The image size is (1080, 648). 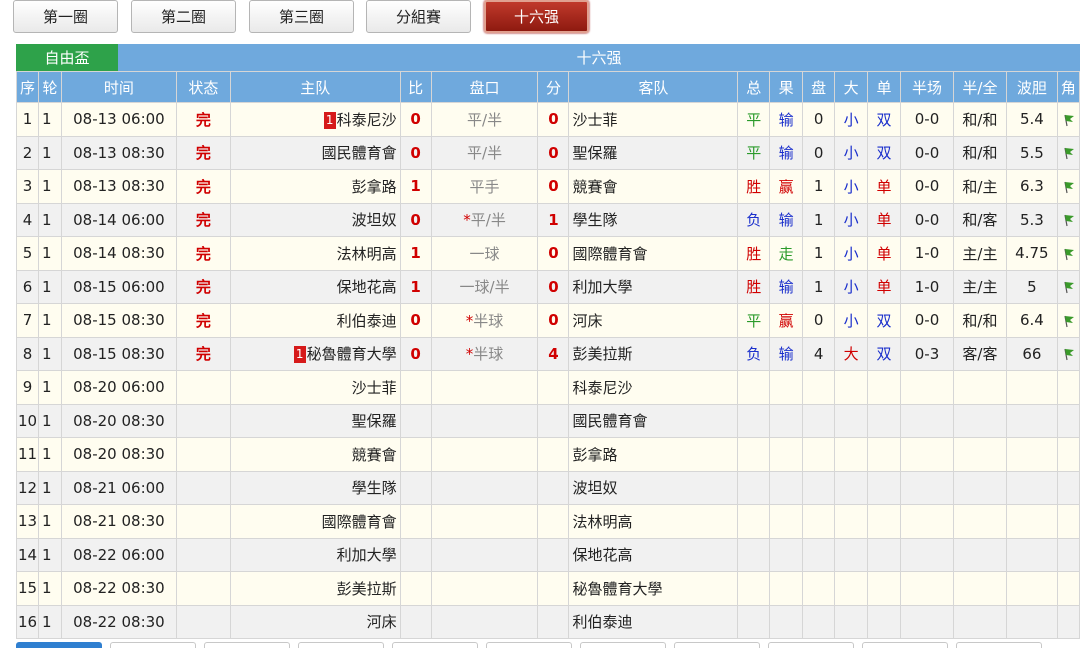 What do you see at coordinates (548, 521) in the screenshot?
I see `table-row: 13 1 08-21 08:30 國際體育會 法林明高` at bounding box center [548, 521].